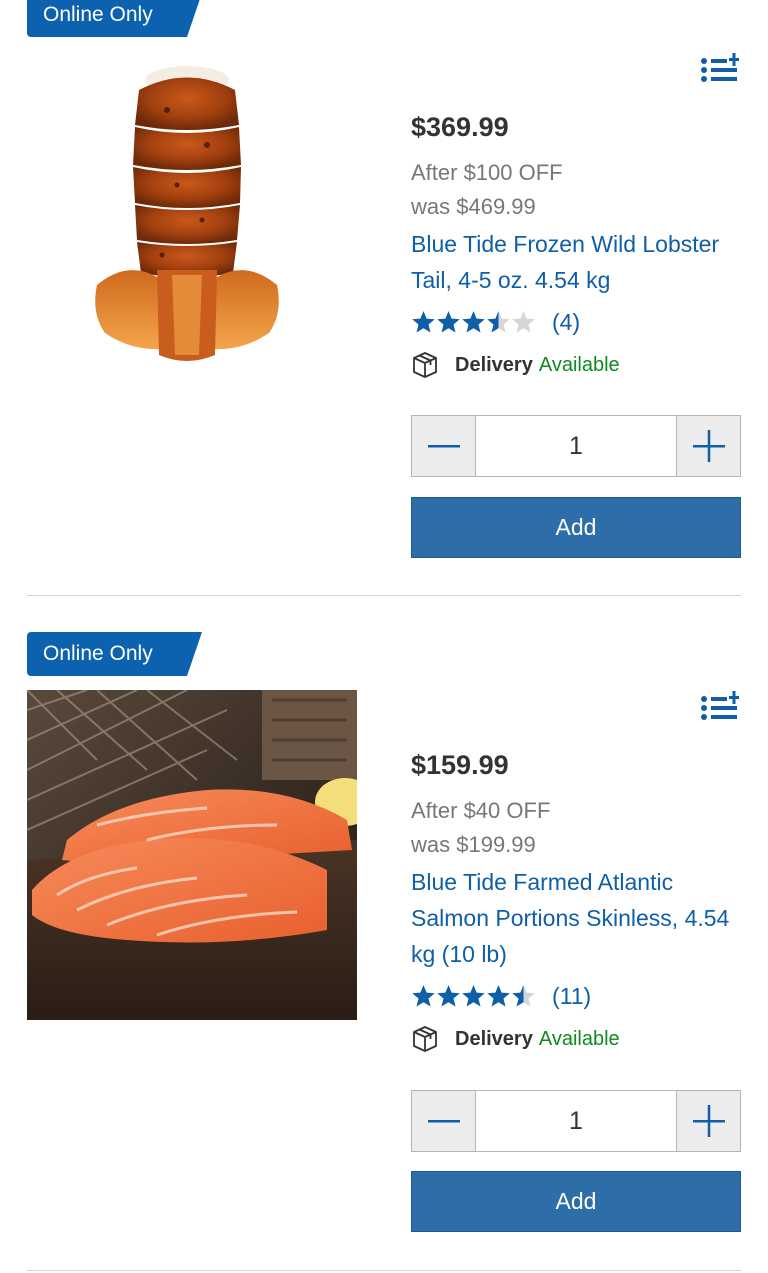  I want to click on was-price: was $469.99, so click(473, 206).